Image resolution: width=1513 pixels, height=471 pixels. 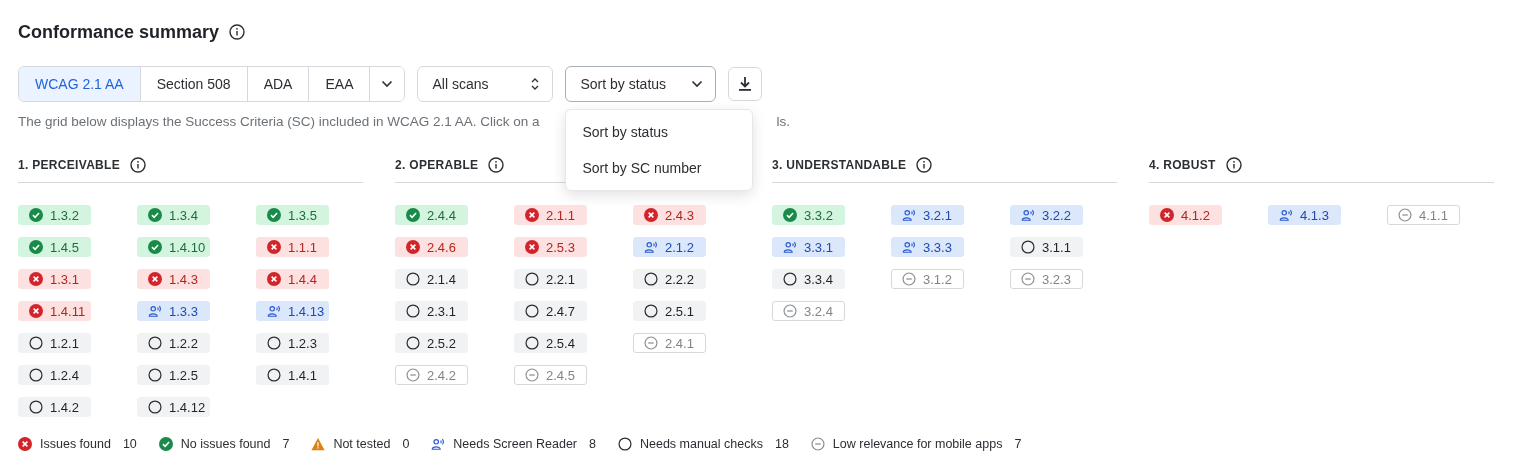 What do you see at coordinates (927, 247) in the screenshot?
I see `criterion-chip: 3.3.3` at bounding box center [927, 247].